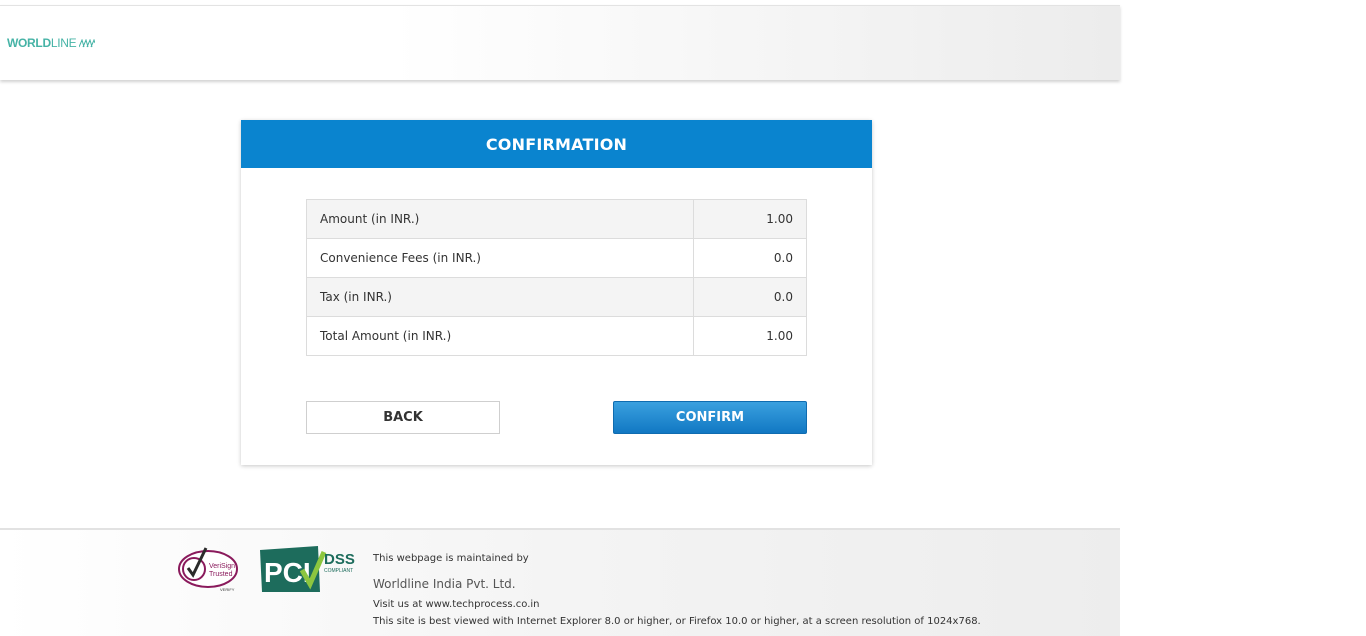 This screenshot has width=1366, height=636. I want to click on verify-text: VERIFY, so click(227, 589).